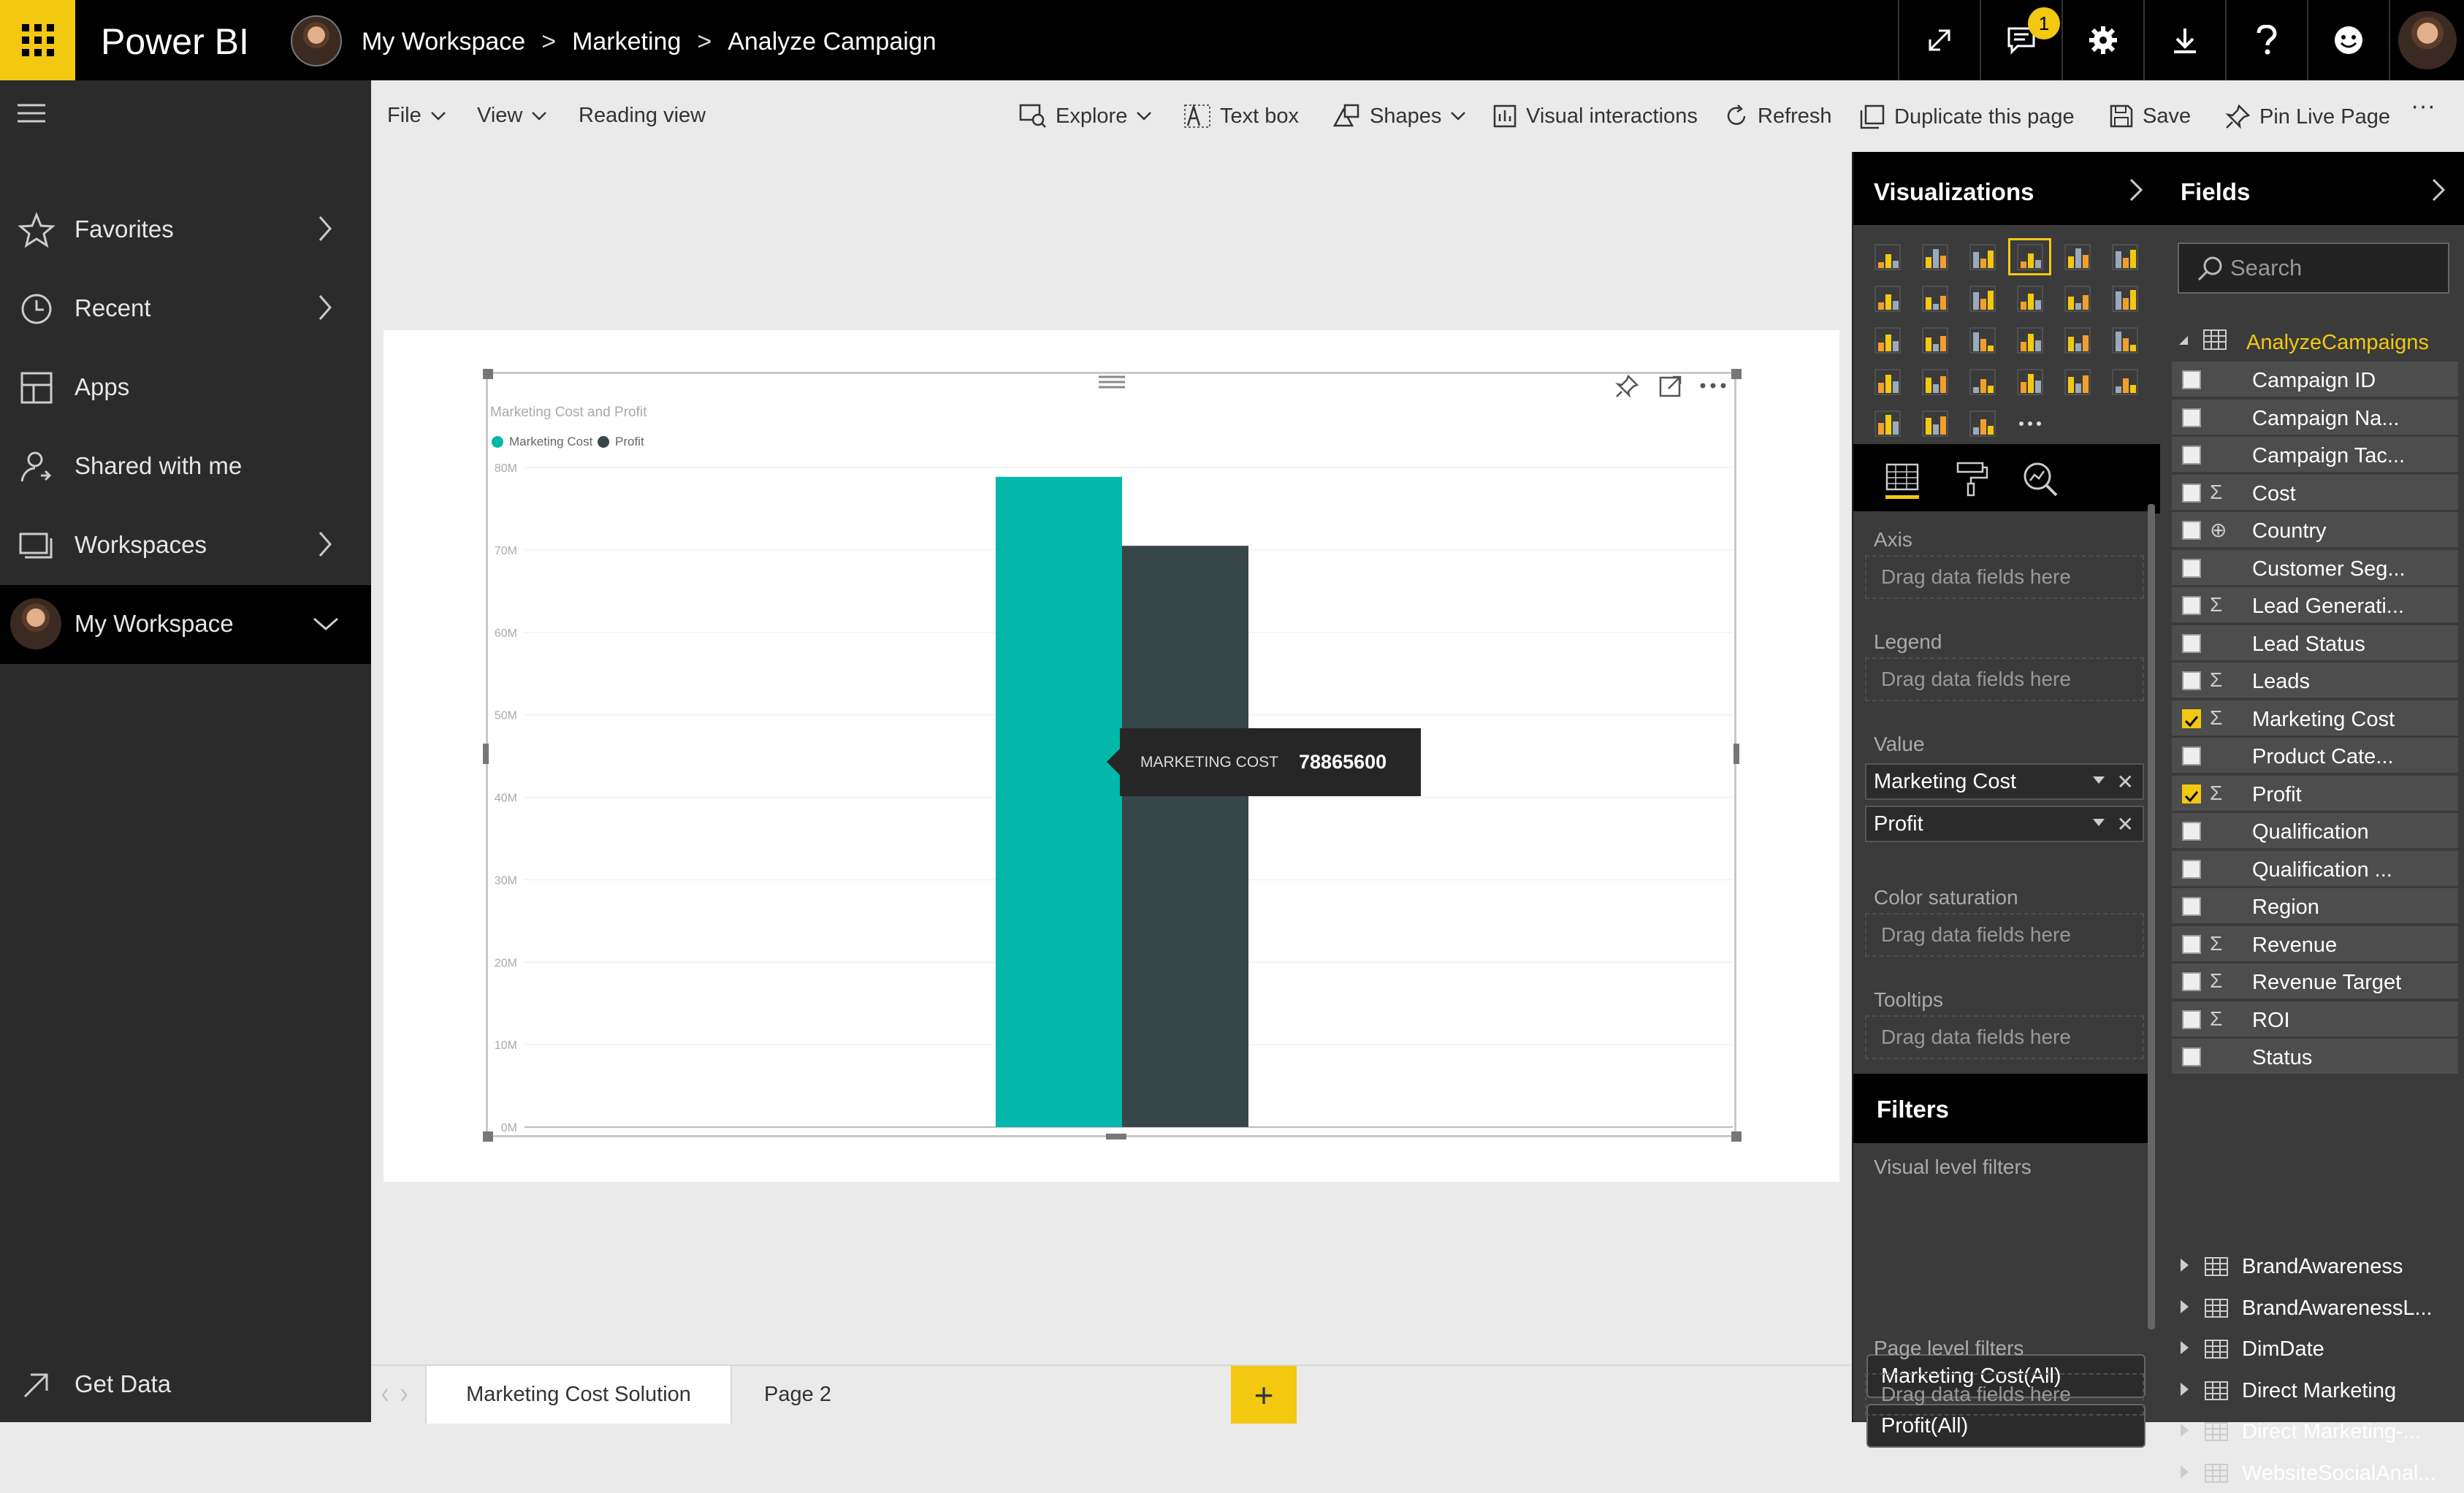 The height and width of the screenshot is (1493, 2464). Describe the element at coordinates (394, 1395) in the screenshot. I see `tab-scroll-arrows-icon` at that location.